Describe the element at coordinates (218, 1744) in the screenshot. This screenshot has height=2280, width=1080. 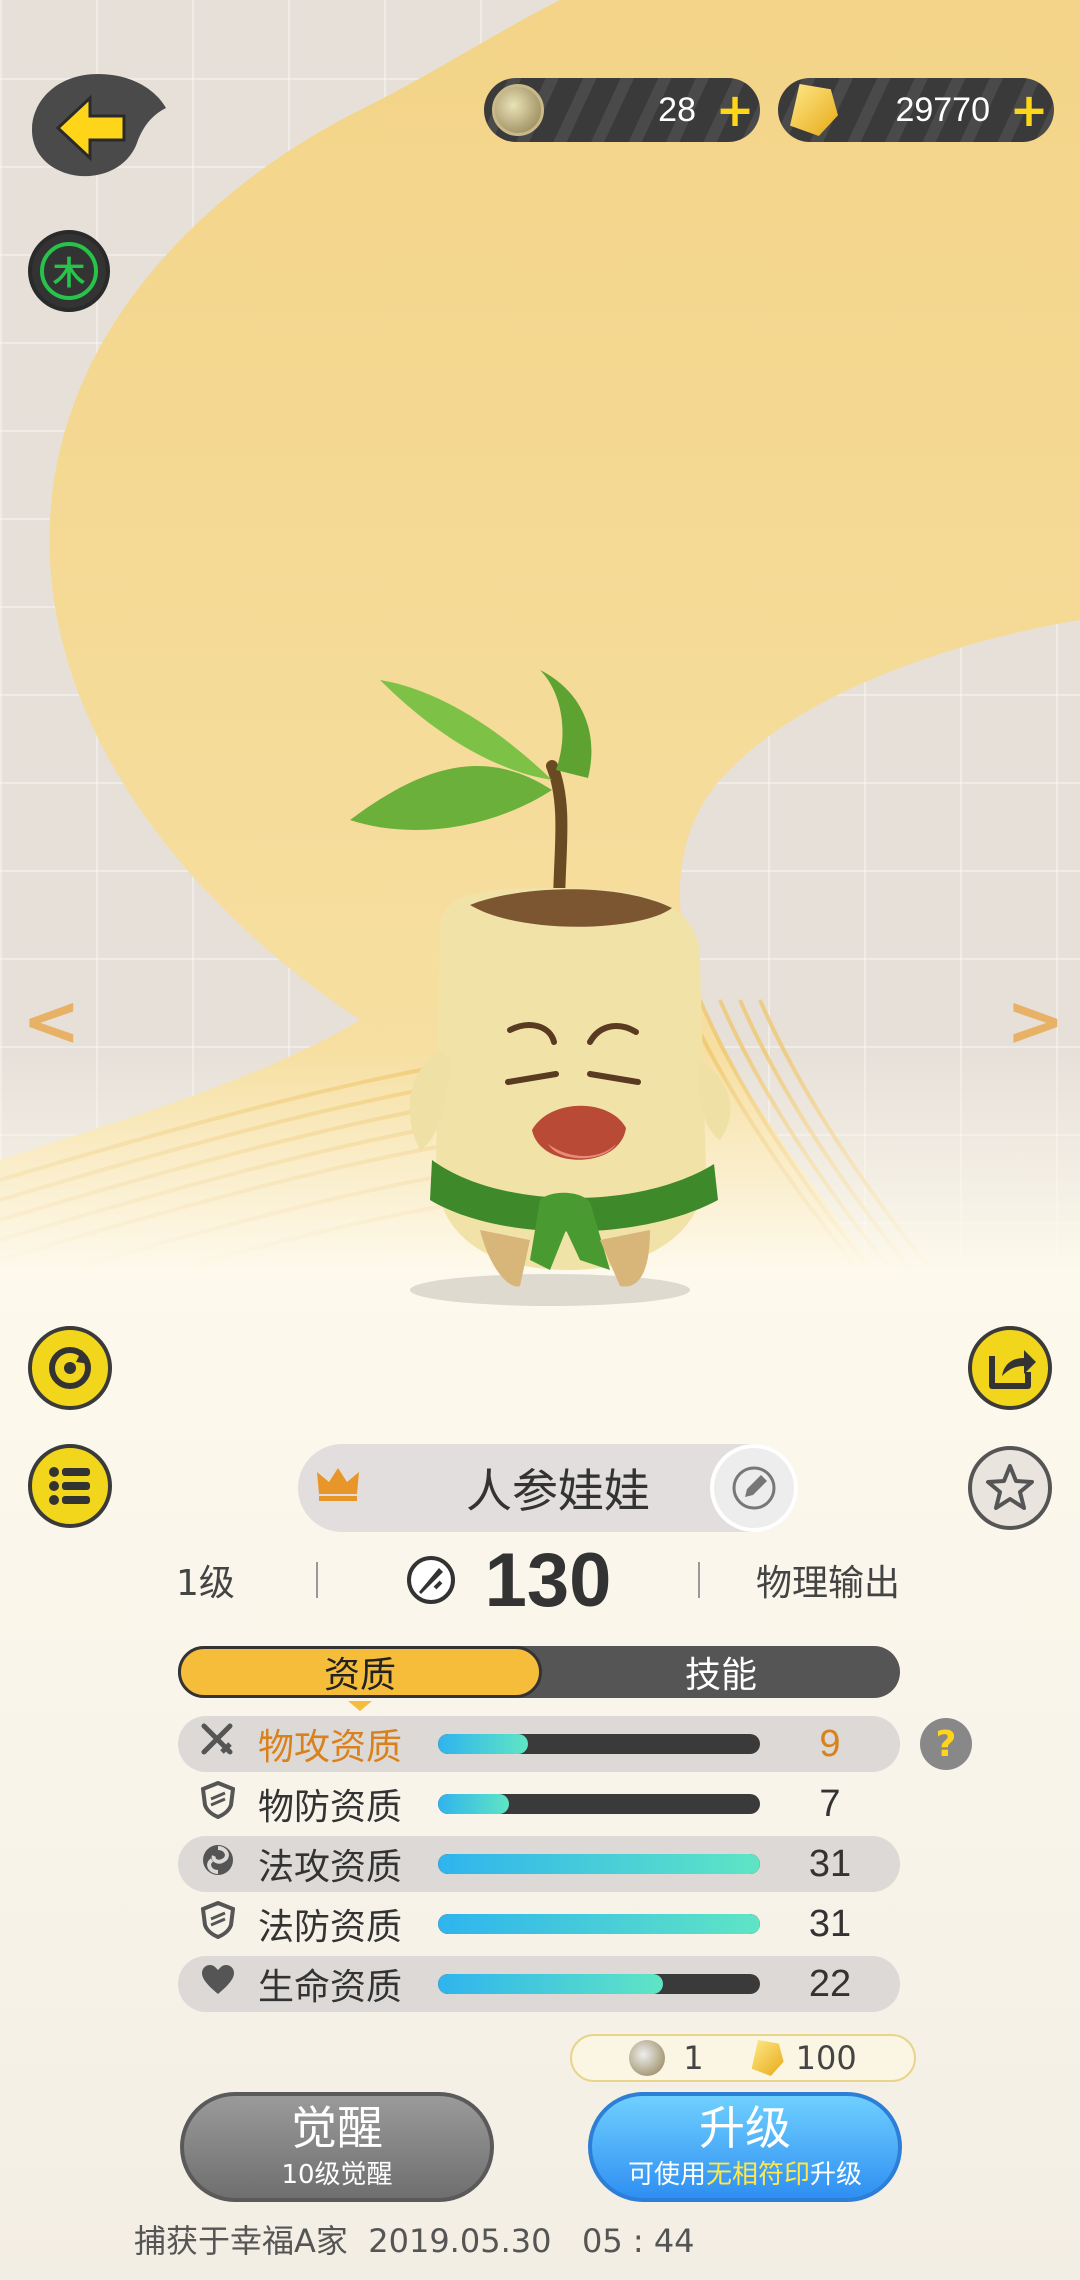
I see `sword-icon` at that location.